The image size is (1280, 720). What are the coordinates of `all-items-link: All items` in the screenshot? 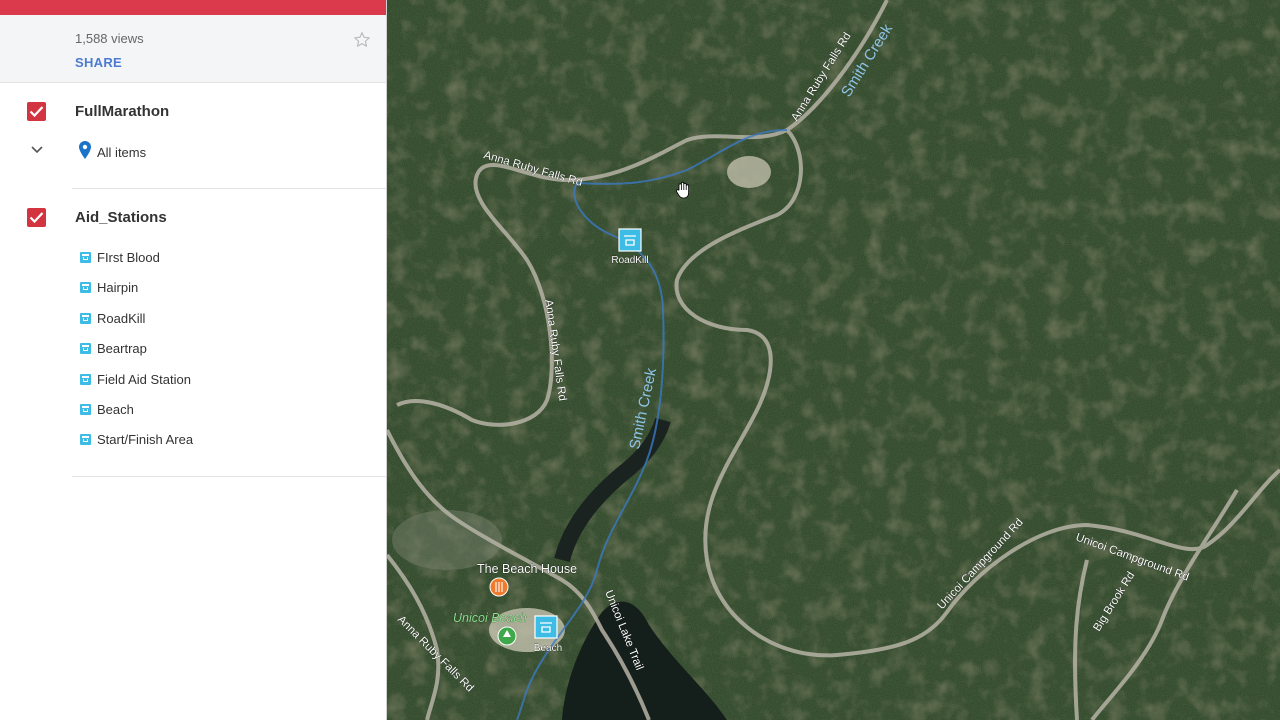 It's located at (121, 152).